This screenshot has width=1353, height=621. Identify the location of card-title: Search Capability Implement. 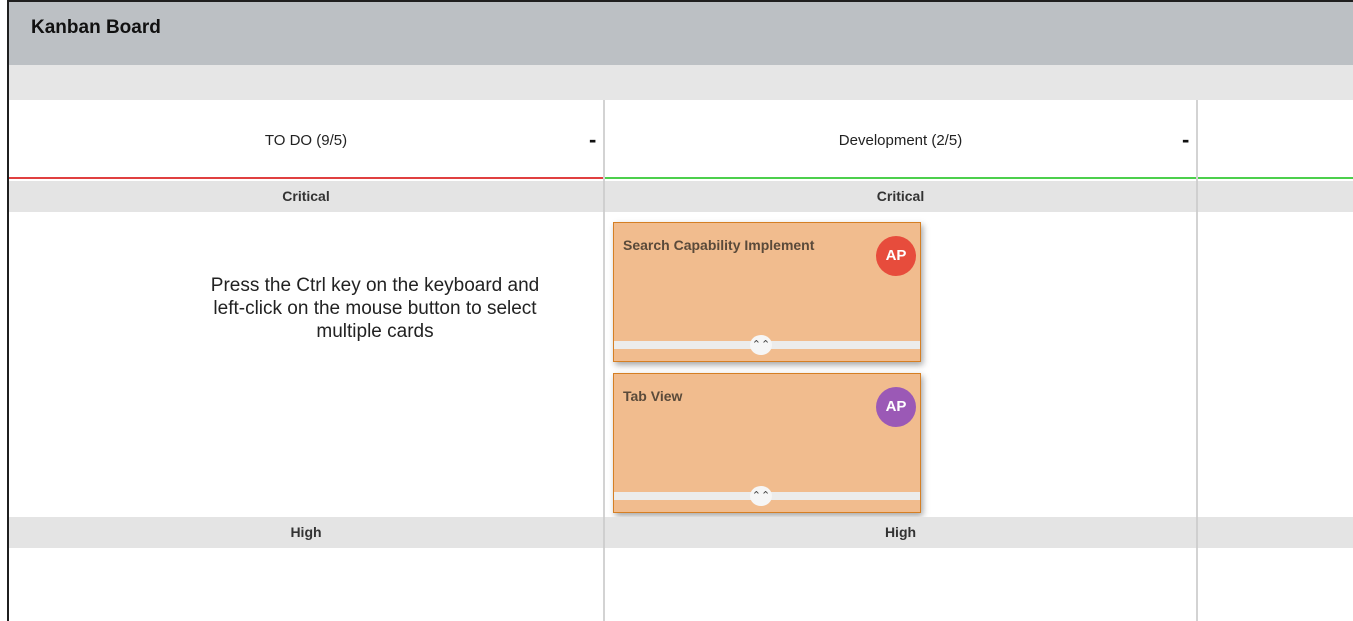
(719, 245).